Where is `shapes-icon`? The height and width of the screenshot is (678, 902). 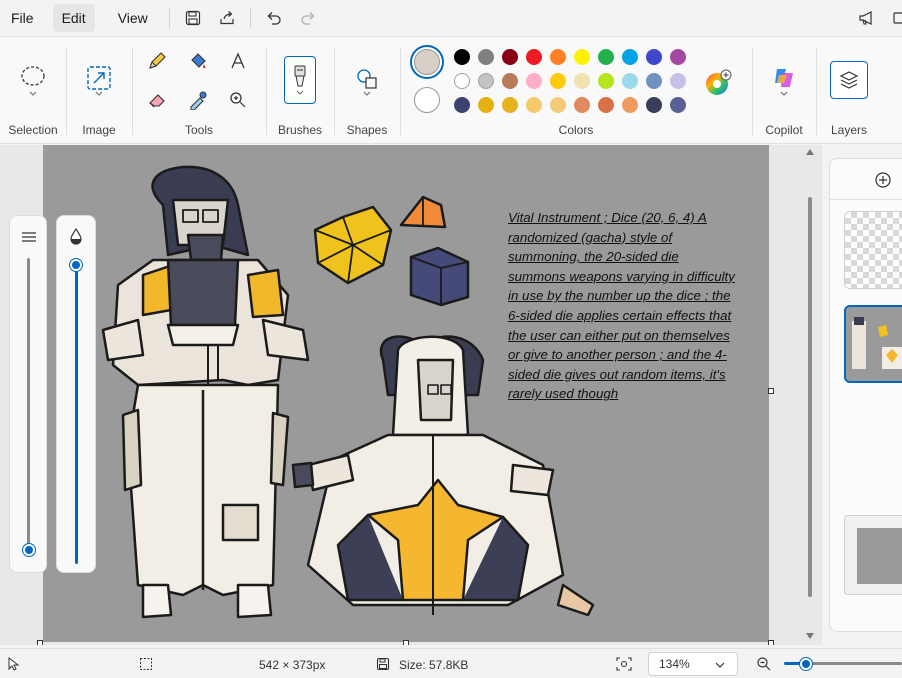
shapes-icon is located at coordinates (367, 79).